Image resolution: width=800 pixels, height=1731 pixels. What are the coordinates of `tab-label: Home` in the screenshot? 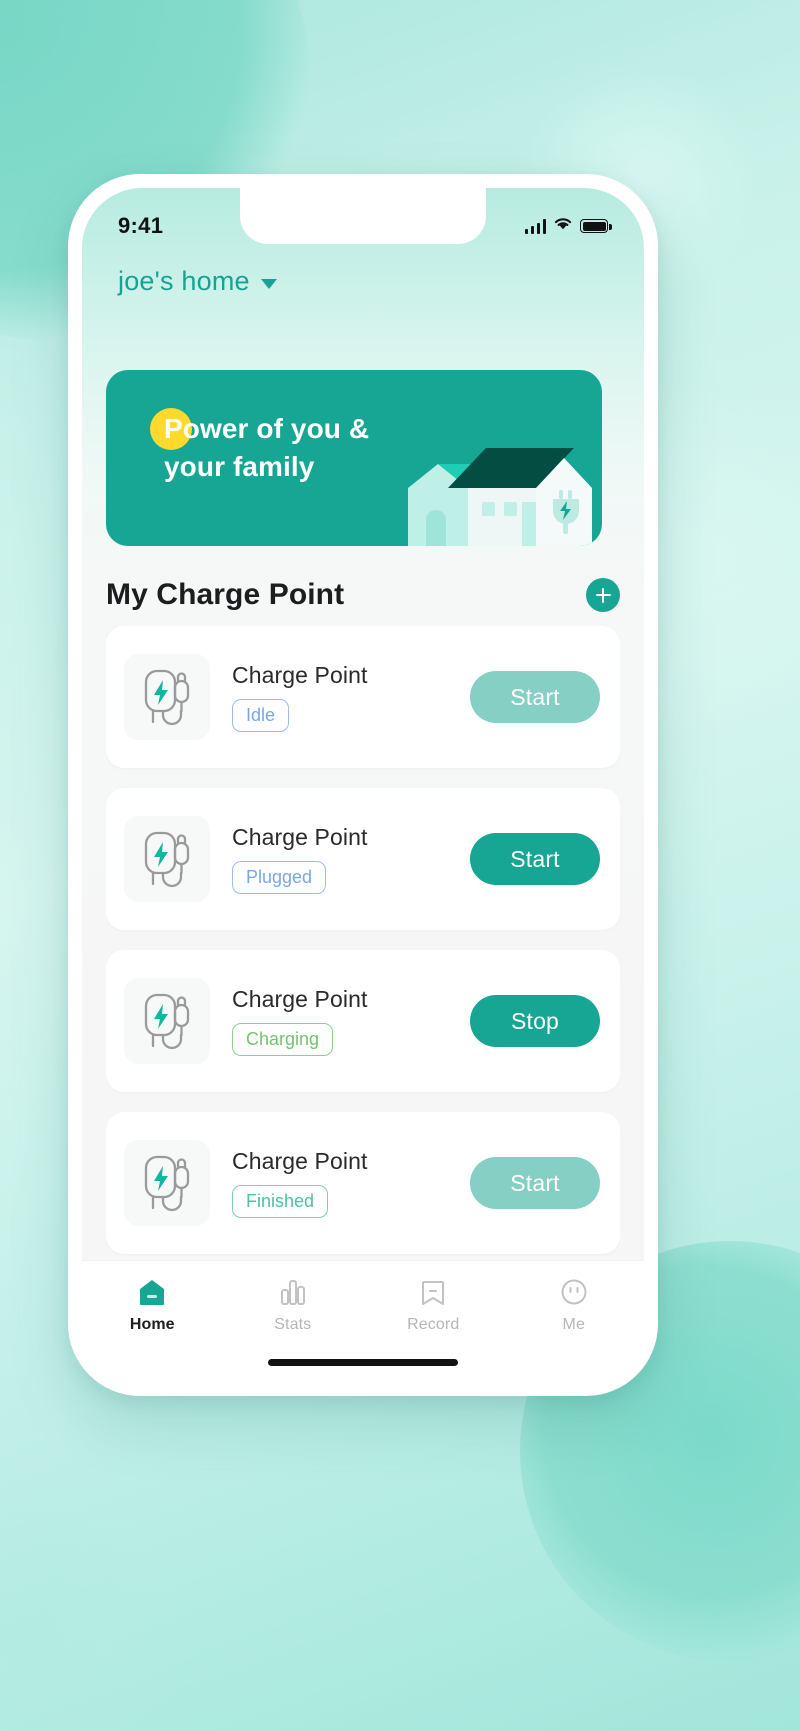 It's located at (152, 1324).